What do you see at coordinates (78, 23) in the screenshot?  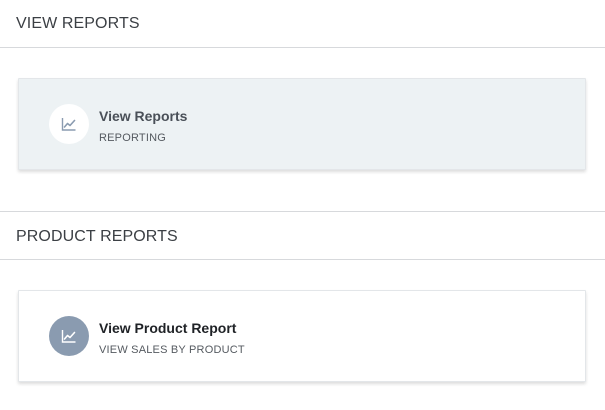 I see `view-reports-section-title: VIEW REPORTS` at bounding box center [78, 23].